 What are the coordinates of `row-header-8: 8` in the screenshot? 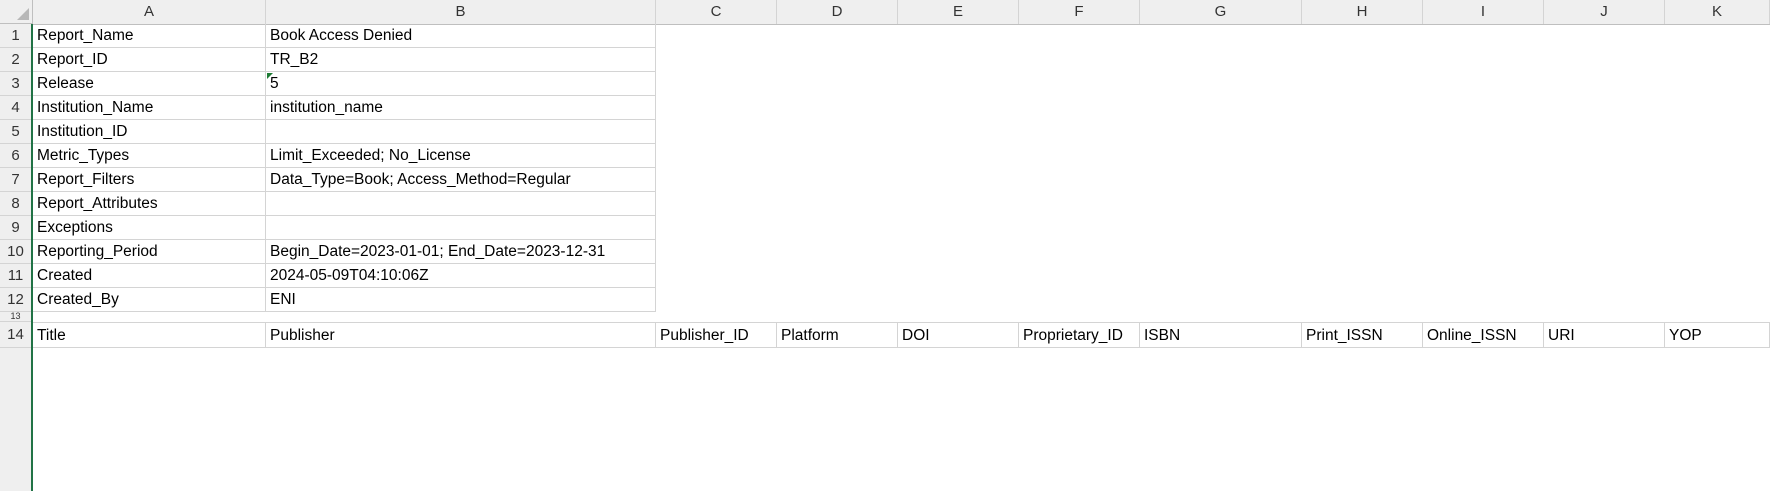 It's located at (15, 204).